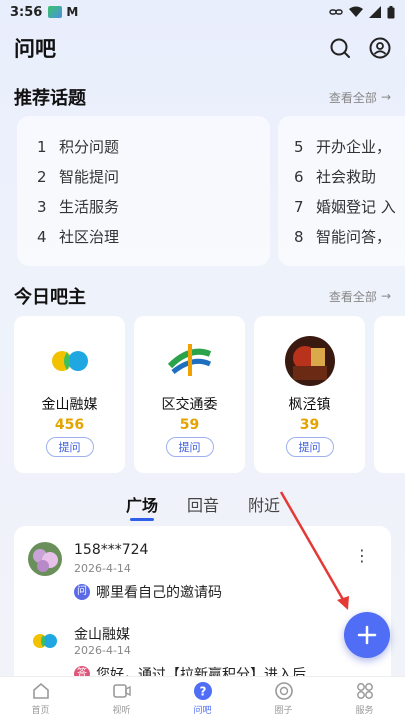  What do you see at coordinates (40, 690) in the screenshot?
I see `home-icon` at bounding box center [40, 690].